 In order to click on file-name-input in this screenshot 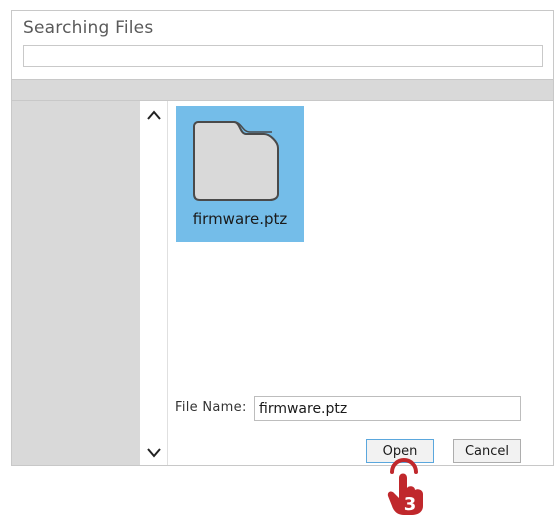, I will do `click(387, 408)`.